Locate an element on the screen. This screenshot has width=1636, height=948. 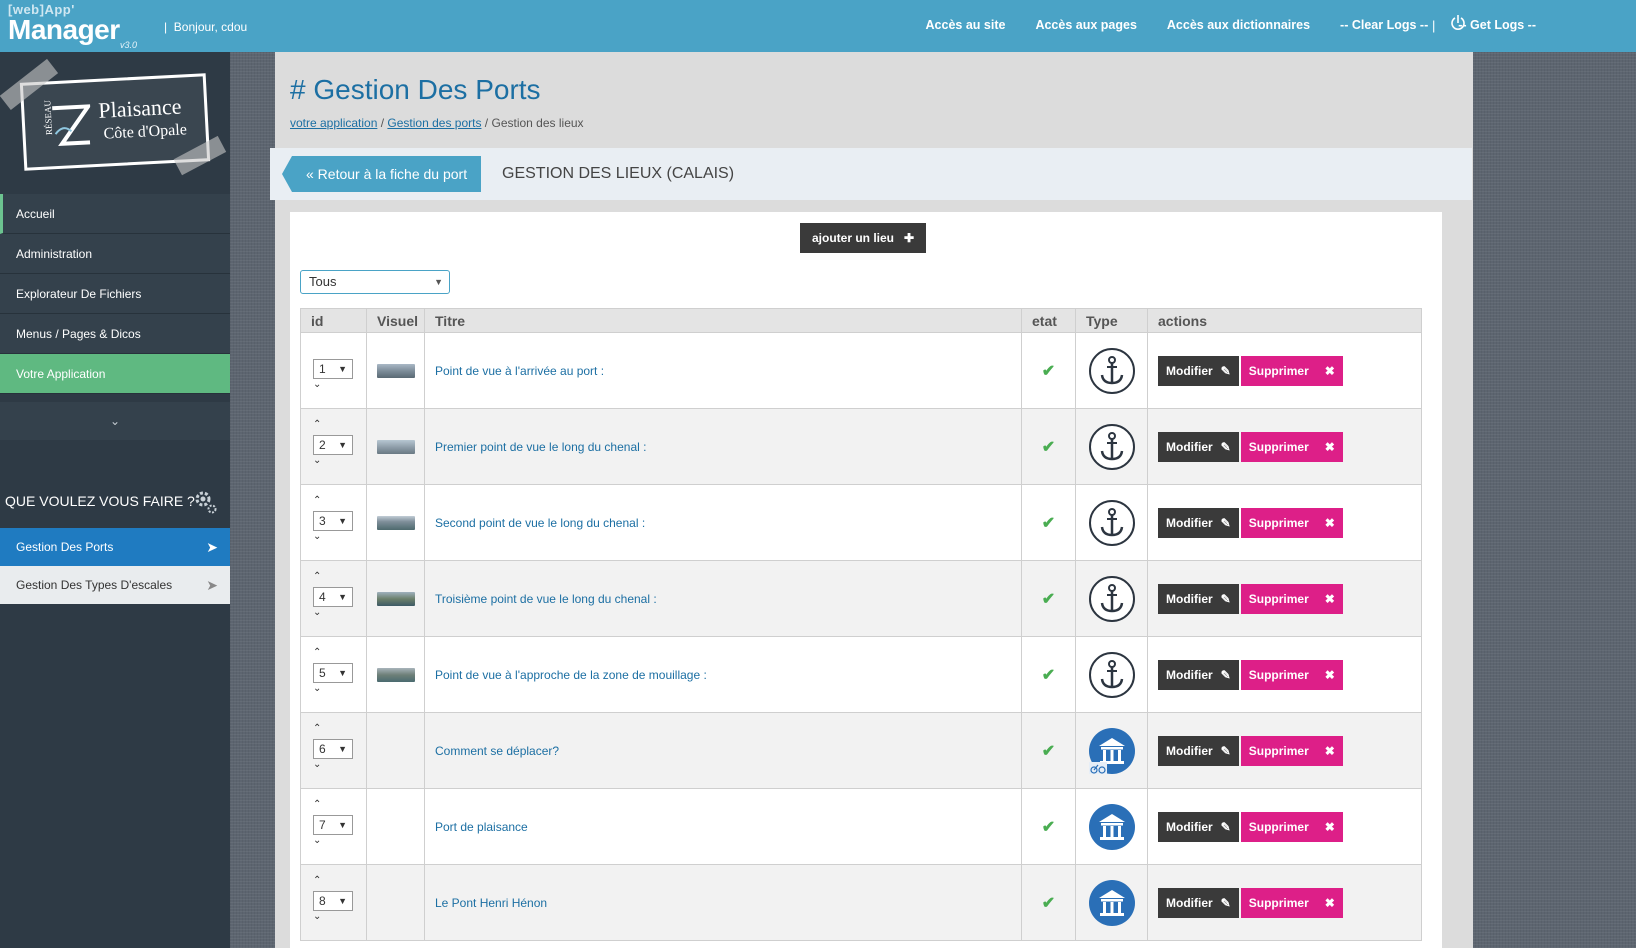
sidebar-item-administration: Administration is located at coordinates (115, 254).